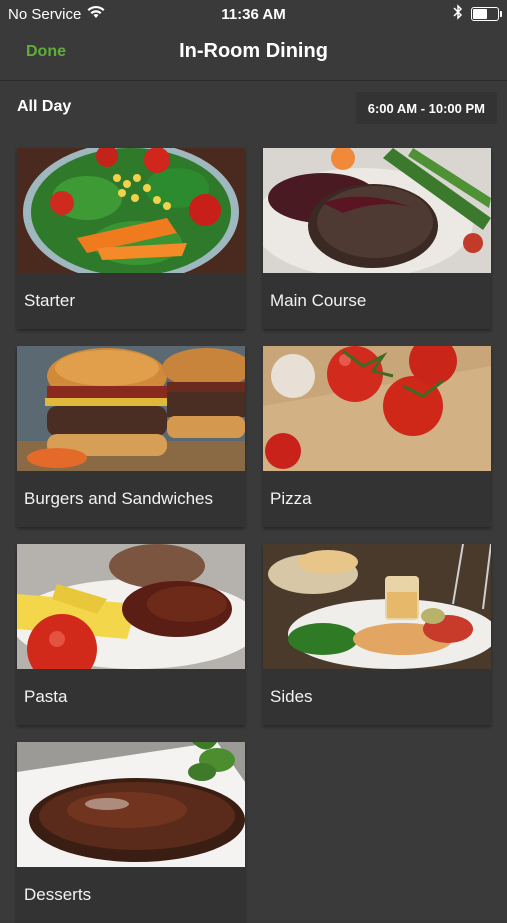 This screenshot has height=923, width=507. What do you see at coordinates (58, 894) in the screenshot?
I see `category-label: Desserts` at bounding box center [58, 894].